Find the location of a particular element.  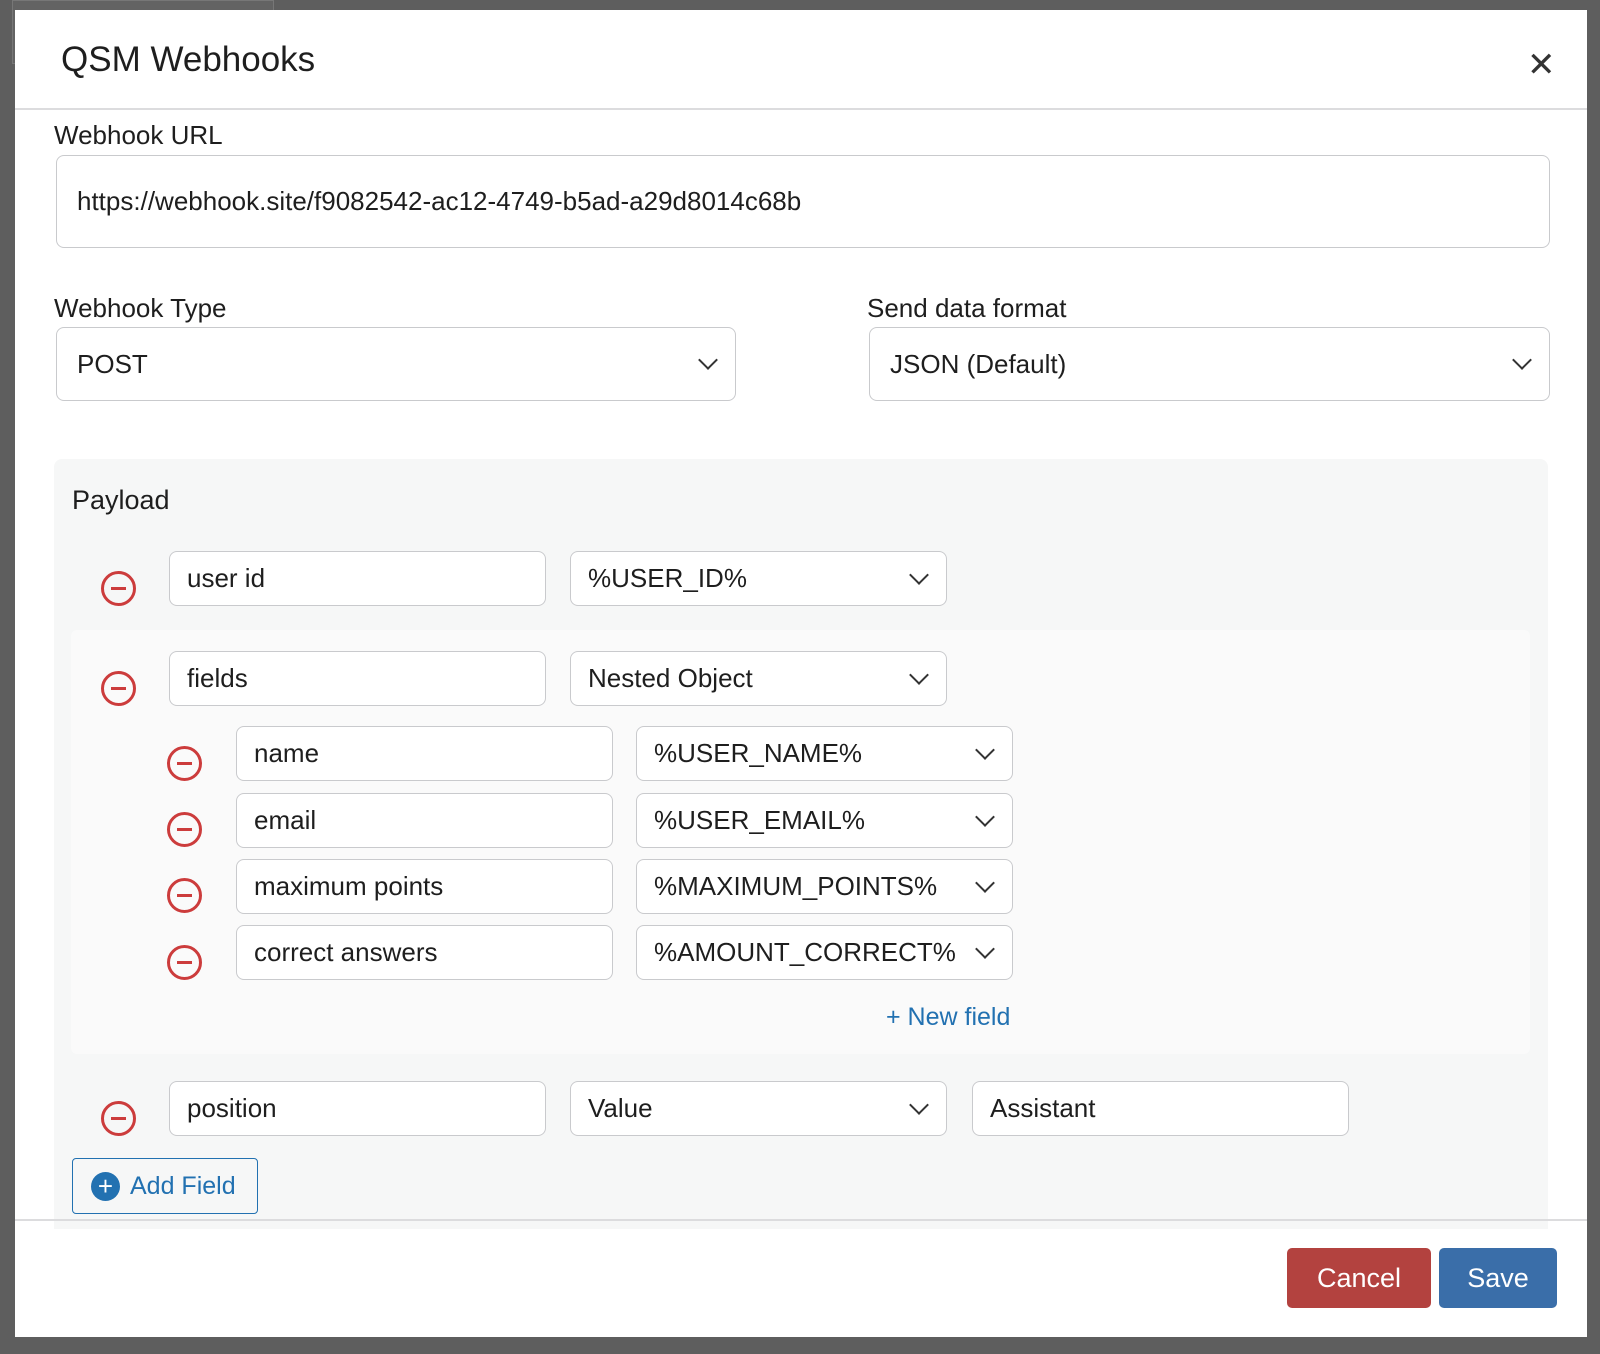

field-value: %USER_ID% is located at coordinates (667, 578).